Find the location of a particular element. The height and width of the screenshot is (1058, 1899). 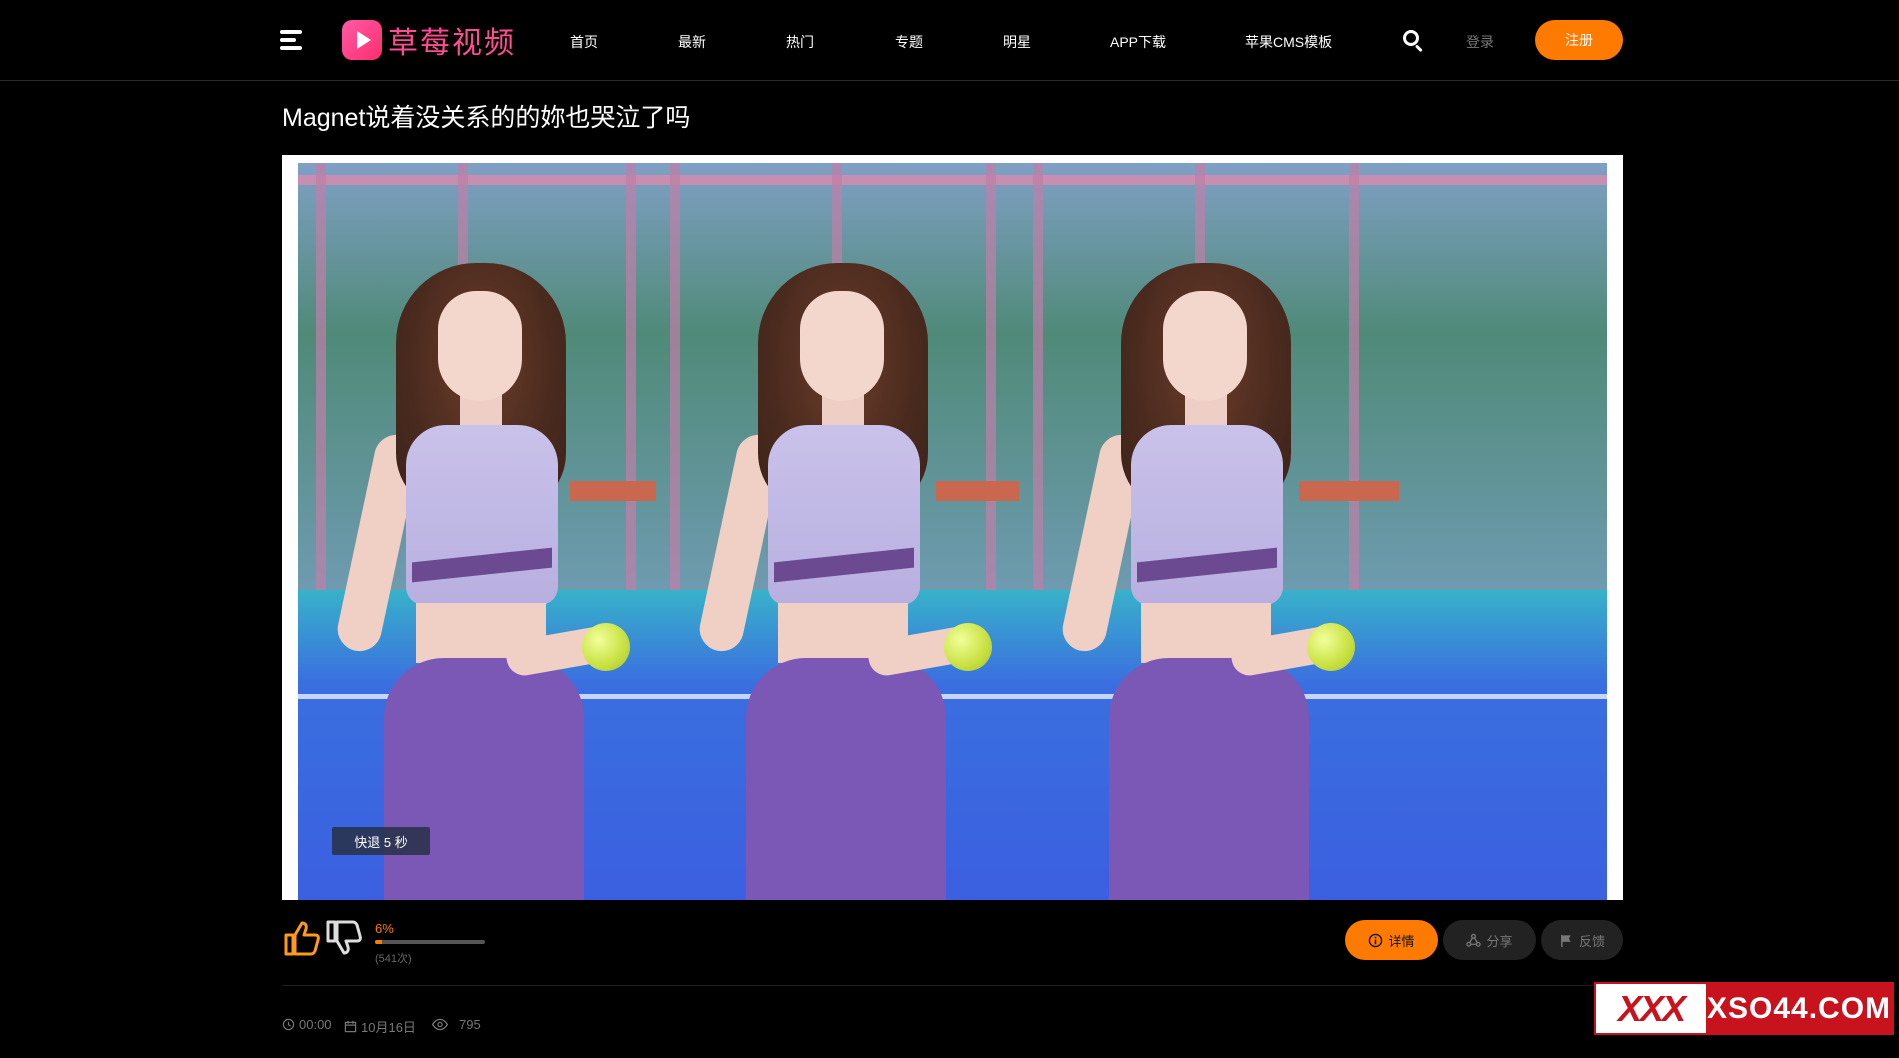

search-icon is located at coordinates (1413, 41).